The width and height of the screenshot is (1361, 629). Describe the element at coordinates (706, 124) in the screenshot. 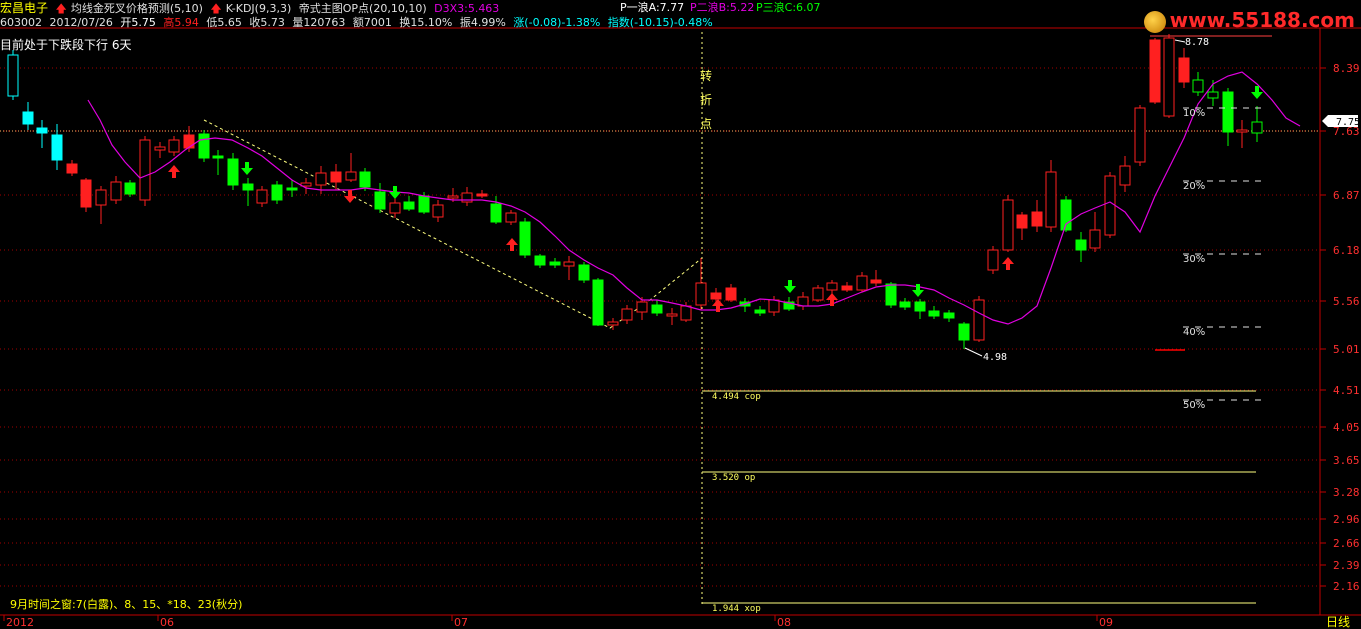

I see `svg-text: 点` at that location.